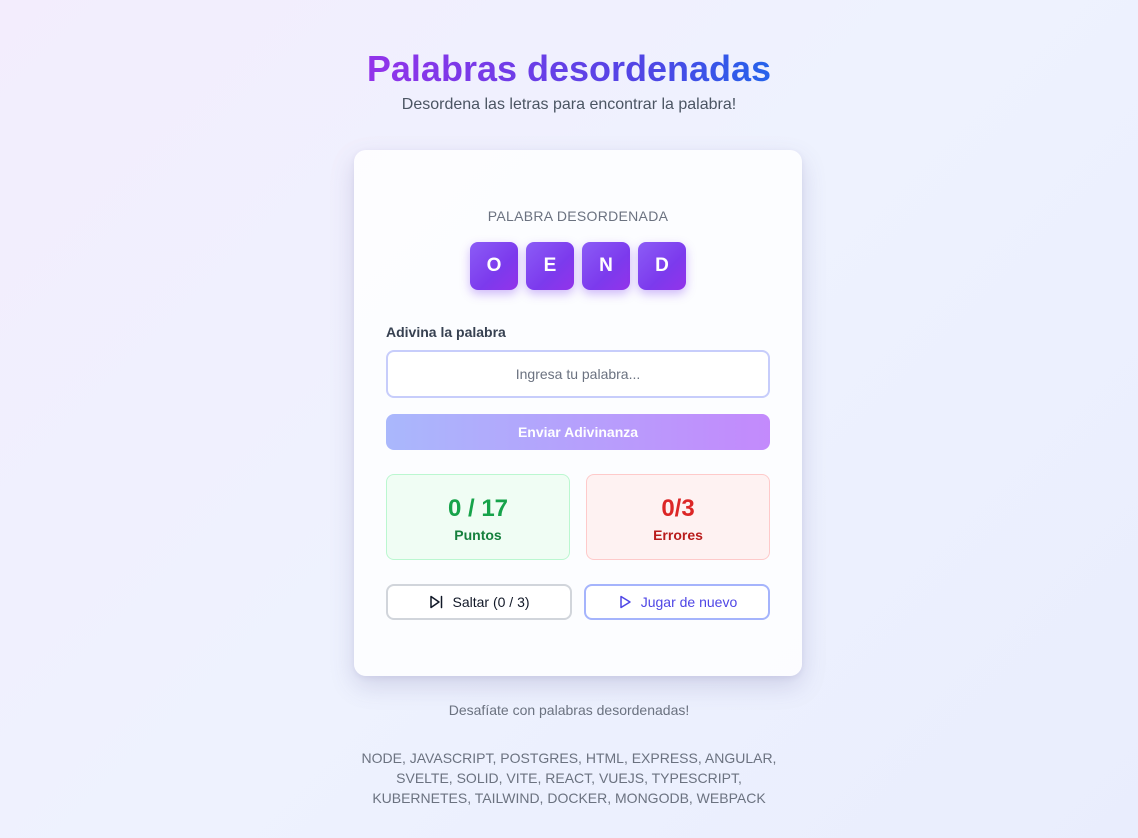 The height and width of the screenshot is (838, 1138). I want to click on scrambled-letters: O E N D, so click(578, 266).